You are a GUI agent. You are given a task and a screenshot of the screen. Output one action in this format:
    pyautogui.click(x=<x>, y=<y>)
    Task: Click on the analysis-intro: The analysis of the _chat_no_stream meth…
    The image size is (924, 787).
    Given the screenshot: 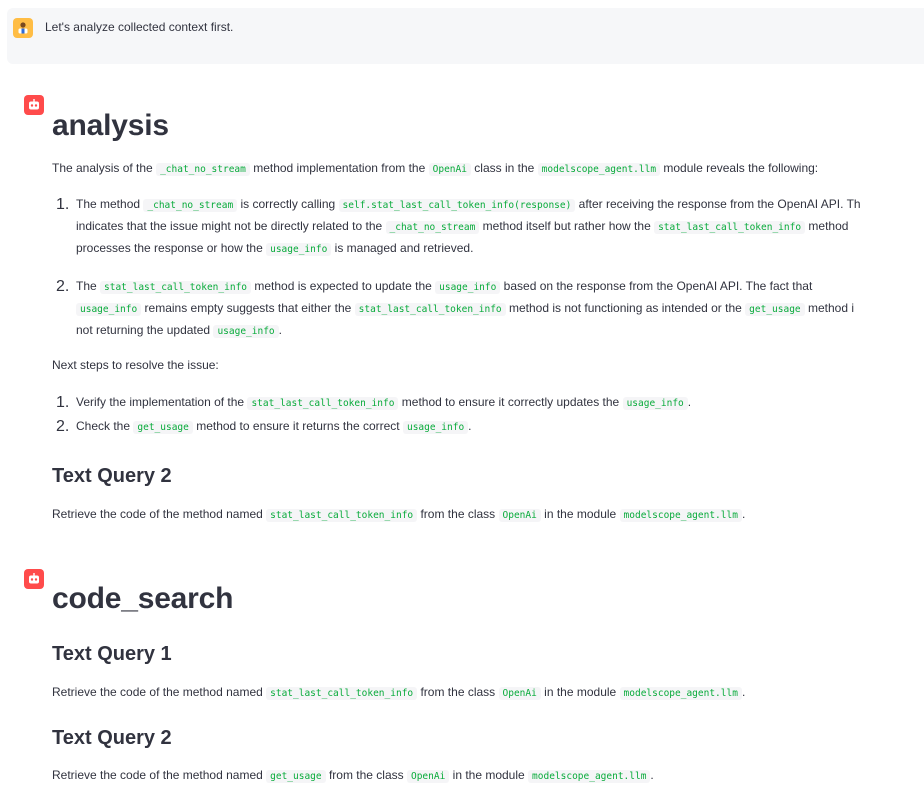 What is the action you would take?
    pyautogui.click(x=435, y=168)
    